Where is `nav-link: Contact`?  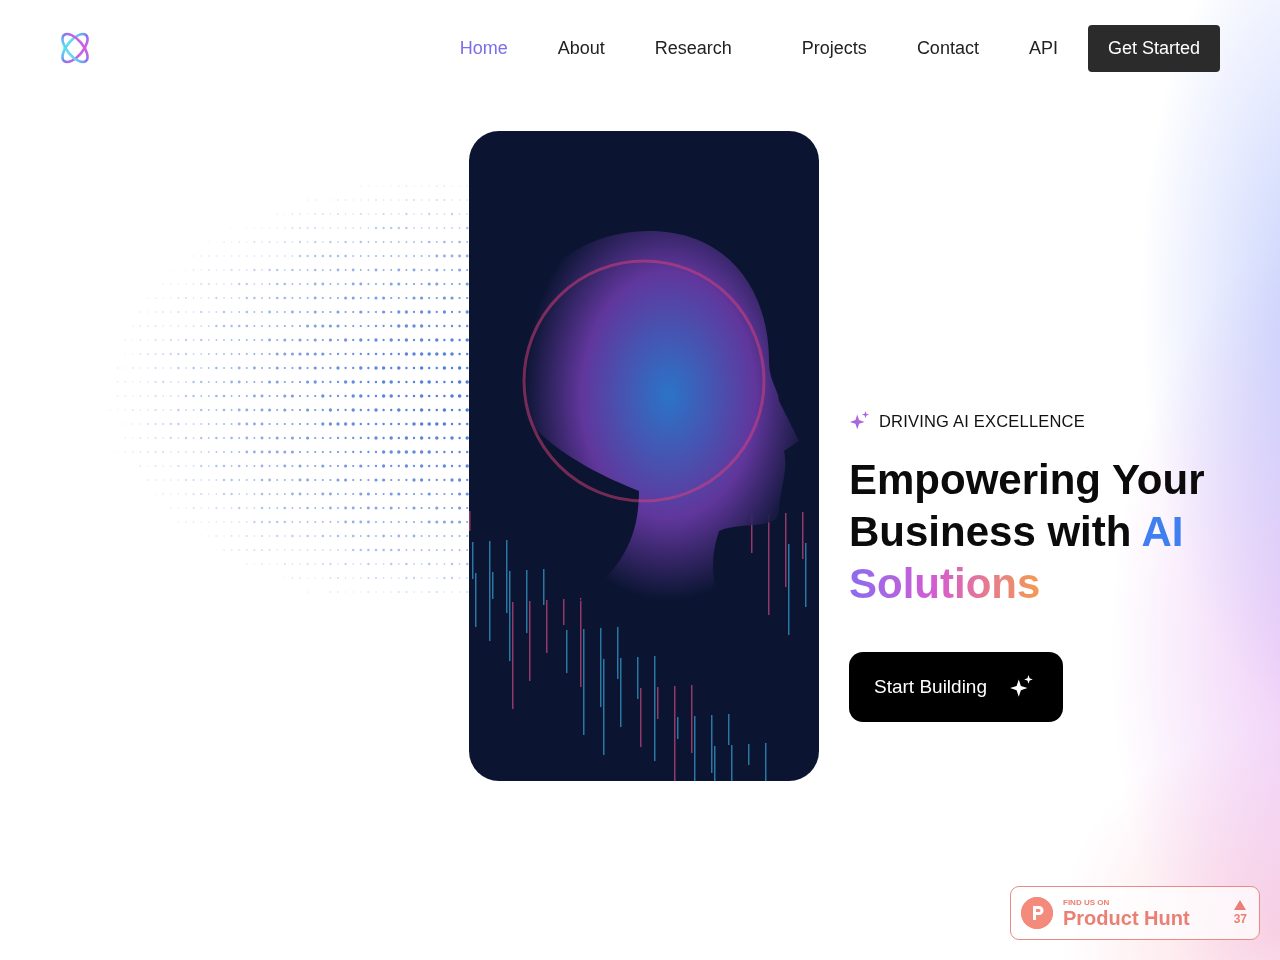
nav-link: Contact is located at coordinates (947, 48).